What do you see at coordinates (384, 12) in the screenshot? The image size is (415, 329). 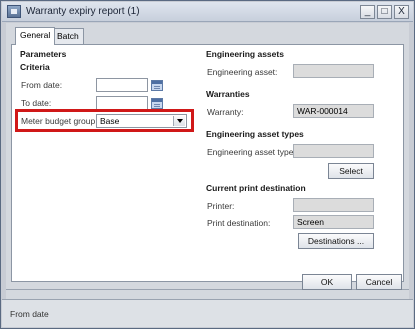 I see `maximize-button: □` at bounding box center [384, 12].